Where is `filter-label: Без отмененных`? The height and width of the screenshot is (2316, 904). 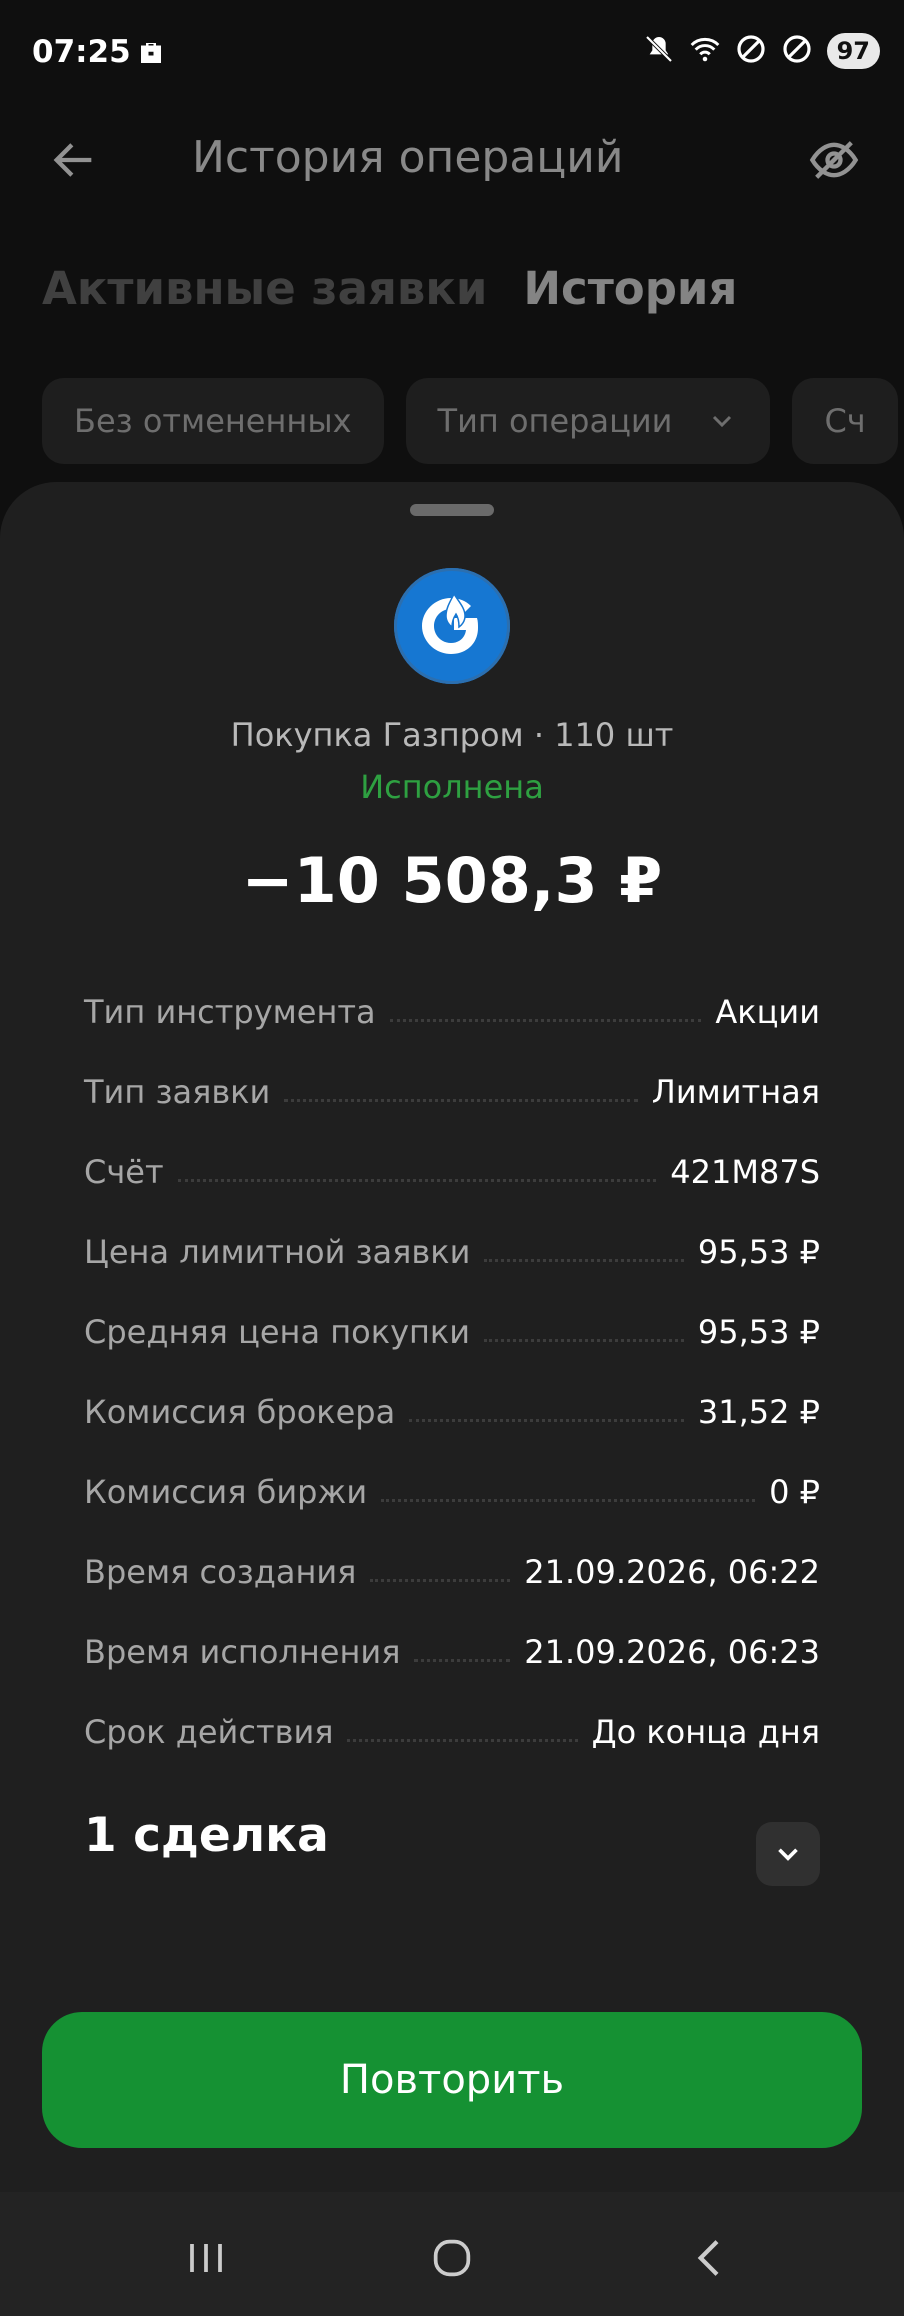 filter-label: Без отмененных is located at coordinates (213, 421).